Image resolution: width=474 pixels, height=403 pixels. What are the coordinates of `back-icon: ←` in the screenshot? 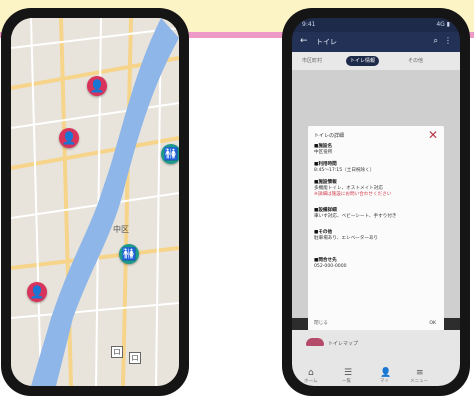 It's located at (304, 41).